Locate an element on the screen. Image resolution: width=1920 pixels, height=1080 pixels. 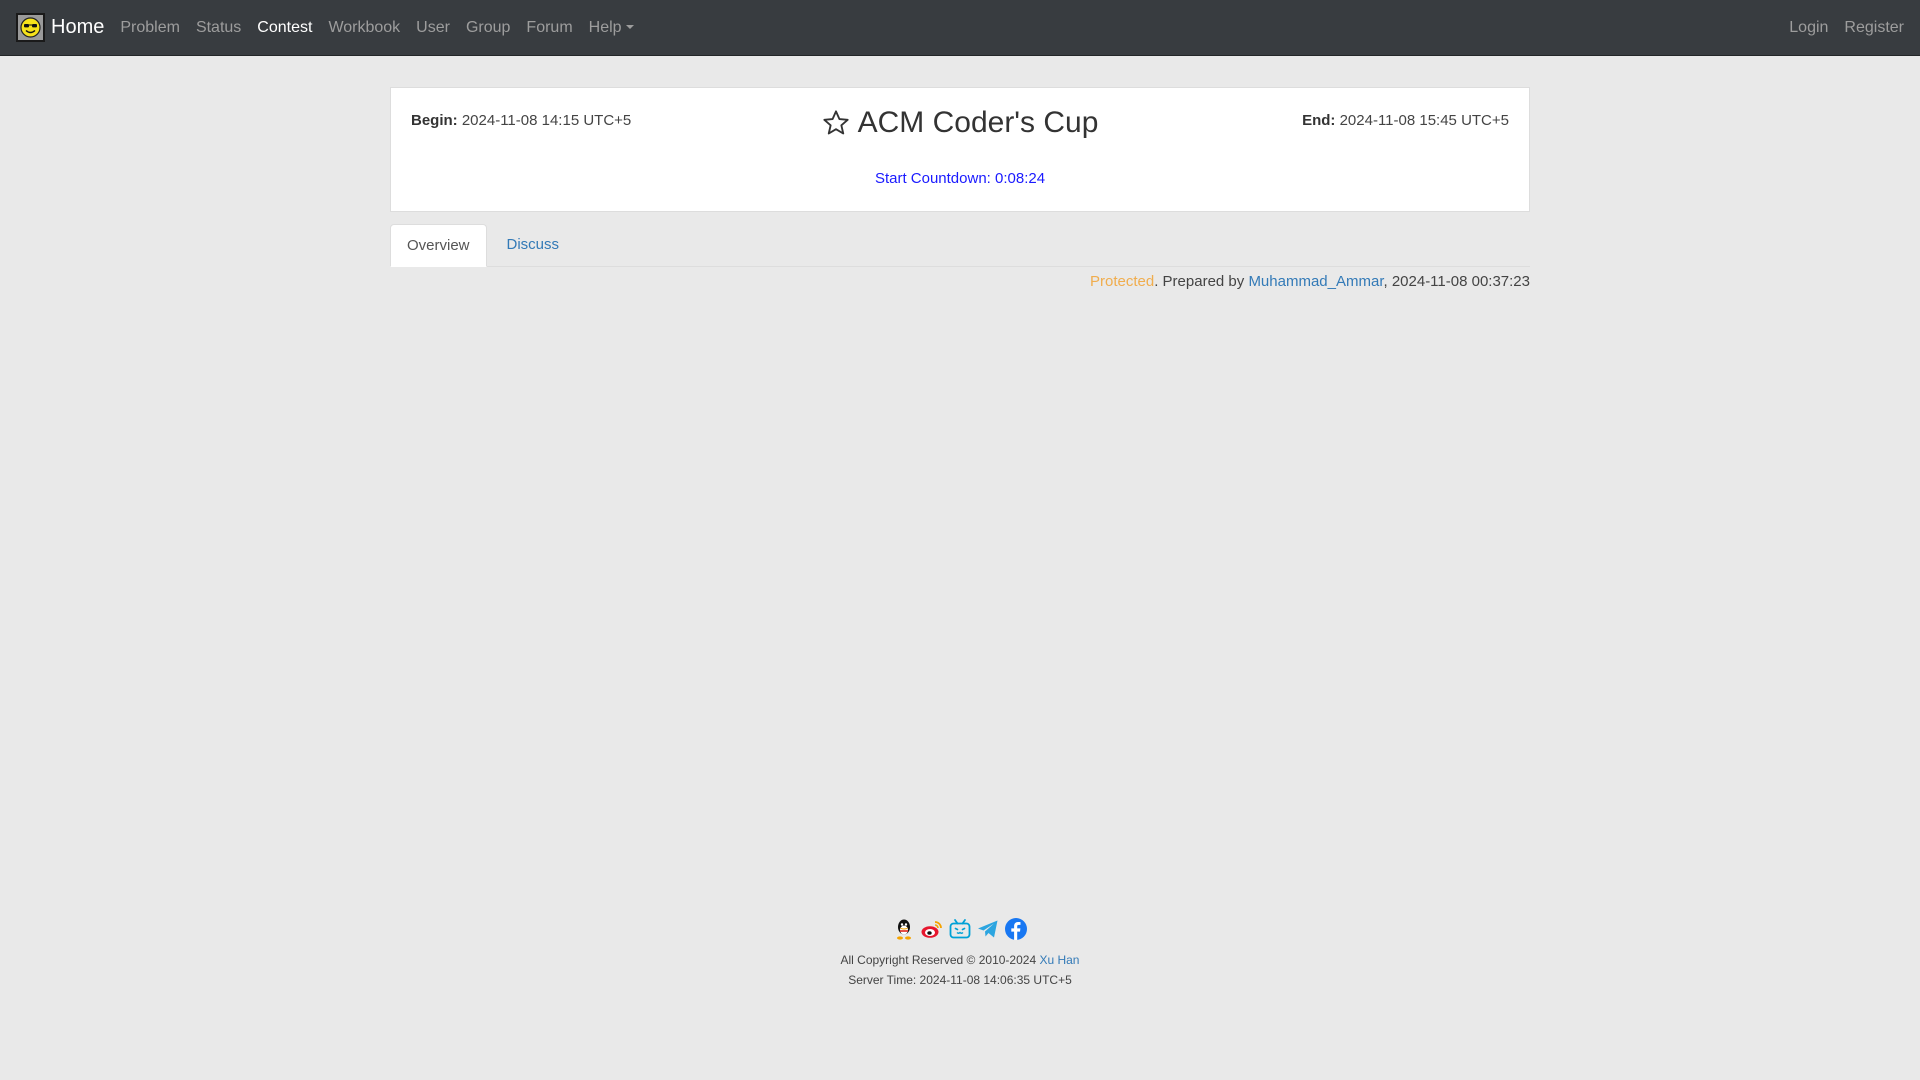
nav-forum: Forum is located at coordinates (549, 28).